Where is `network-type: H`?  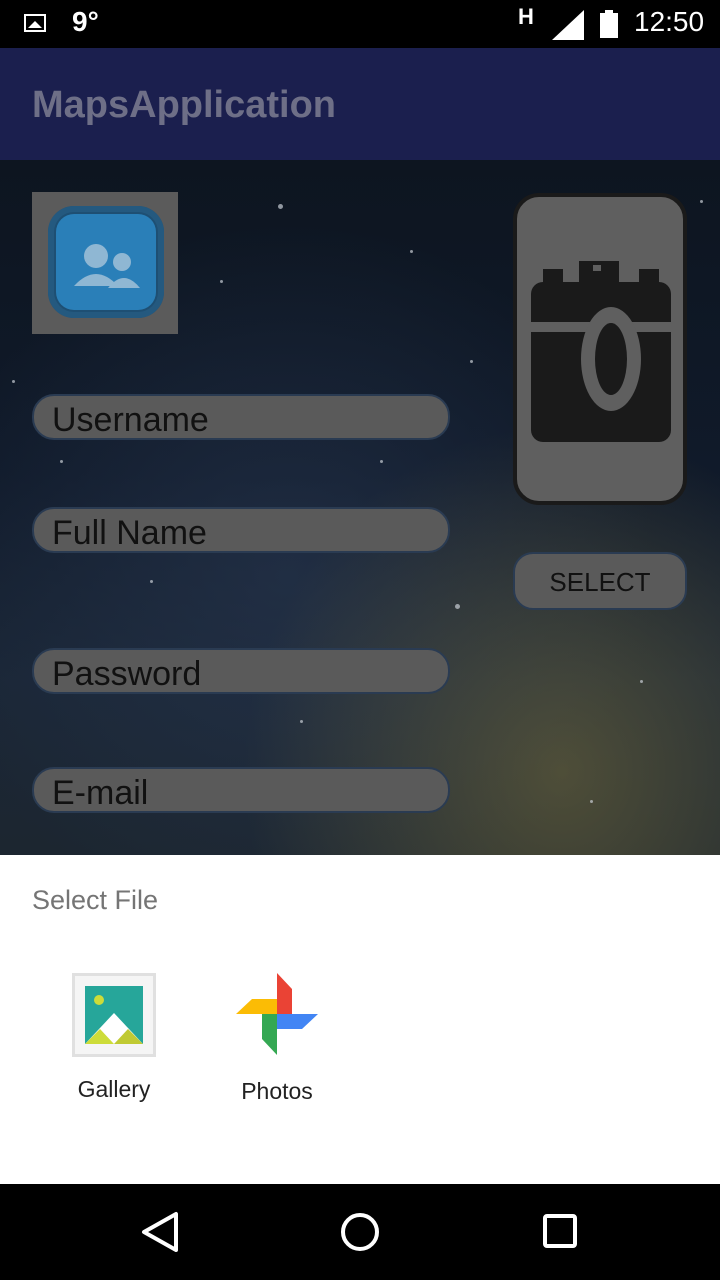 network-type: H is located at coordinates (526, 16).